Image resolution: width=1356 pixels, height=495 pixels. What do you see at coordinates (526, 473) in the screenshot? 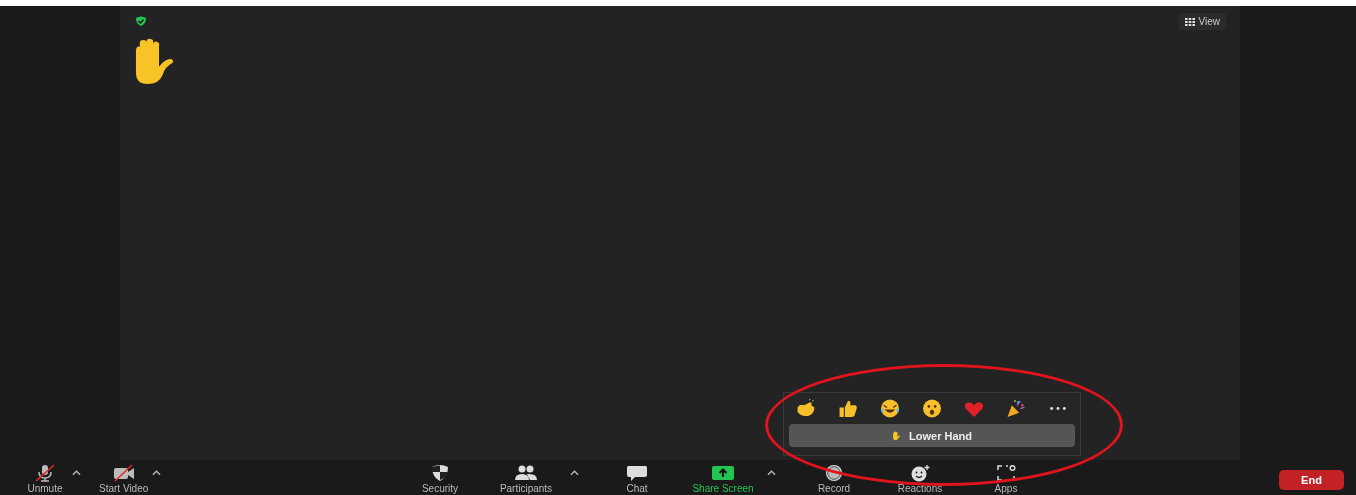
I see `people-icon` at bounding box center [526, 473].